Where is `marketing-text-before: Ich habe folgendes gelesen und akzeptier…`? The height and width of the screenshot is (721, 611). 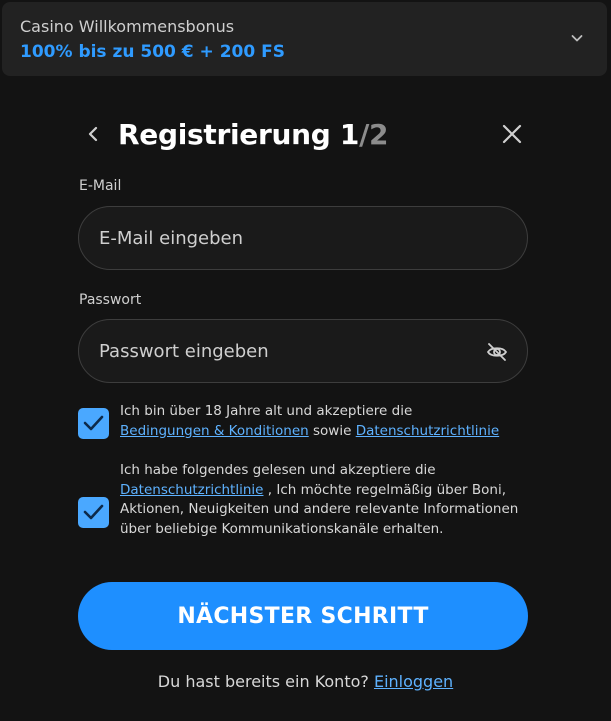 marketing-text-before: Ich habe folgendes gelesen und akzeptier… is located at coordinates (278, 470).